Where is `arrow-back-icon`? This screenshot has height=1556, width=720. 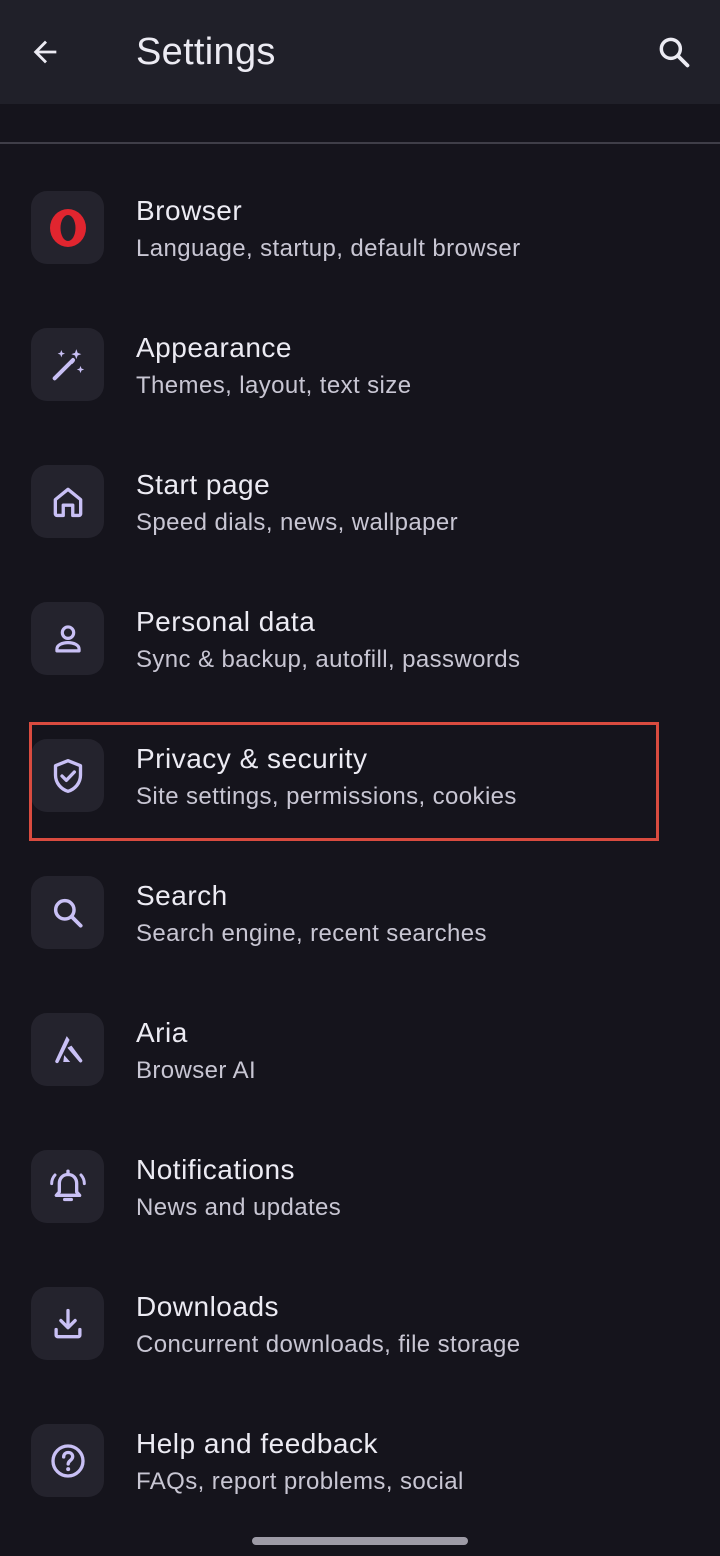
arrow-back-icon is located at coordinates (45, 52).